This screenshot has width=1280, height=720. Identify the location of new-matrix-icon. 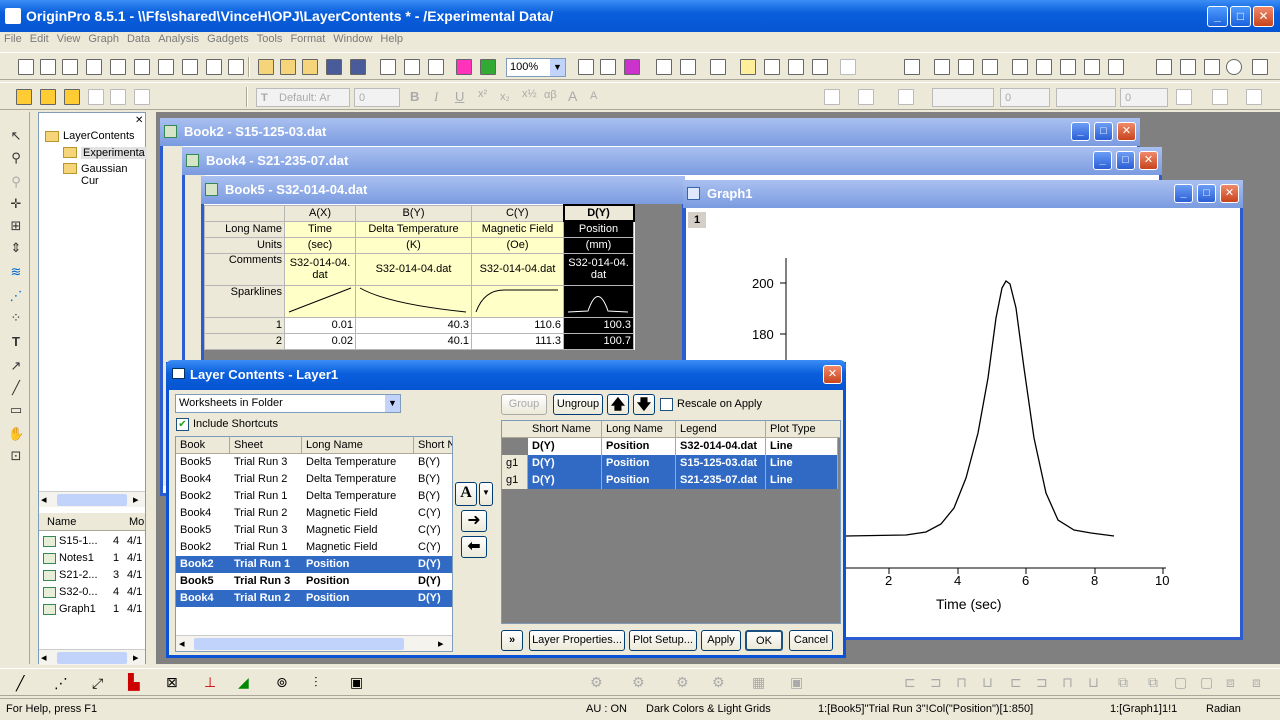
(118, 67).